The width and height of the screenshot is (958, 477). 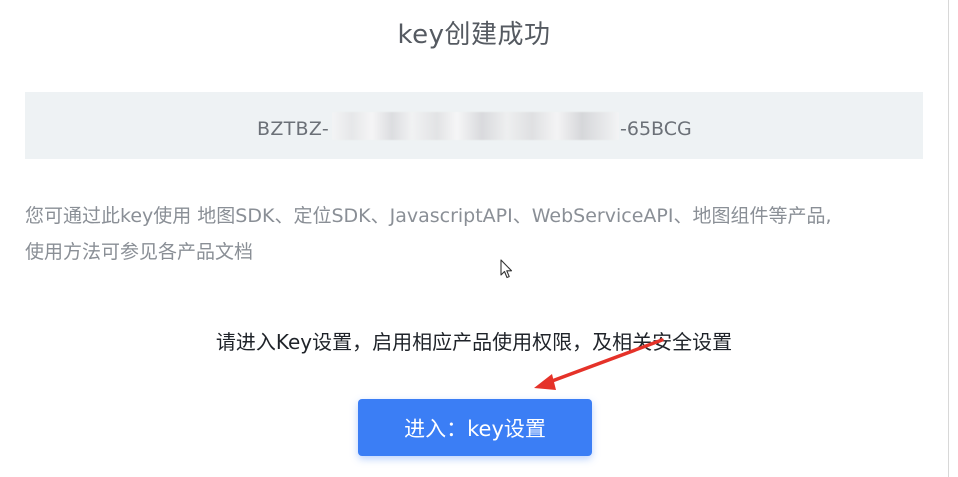 I want to click on description-line-2: 使用方法可参见各产品文档, so click(x=139, y=252).